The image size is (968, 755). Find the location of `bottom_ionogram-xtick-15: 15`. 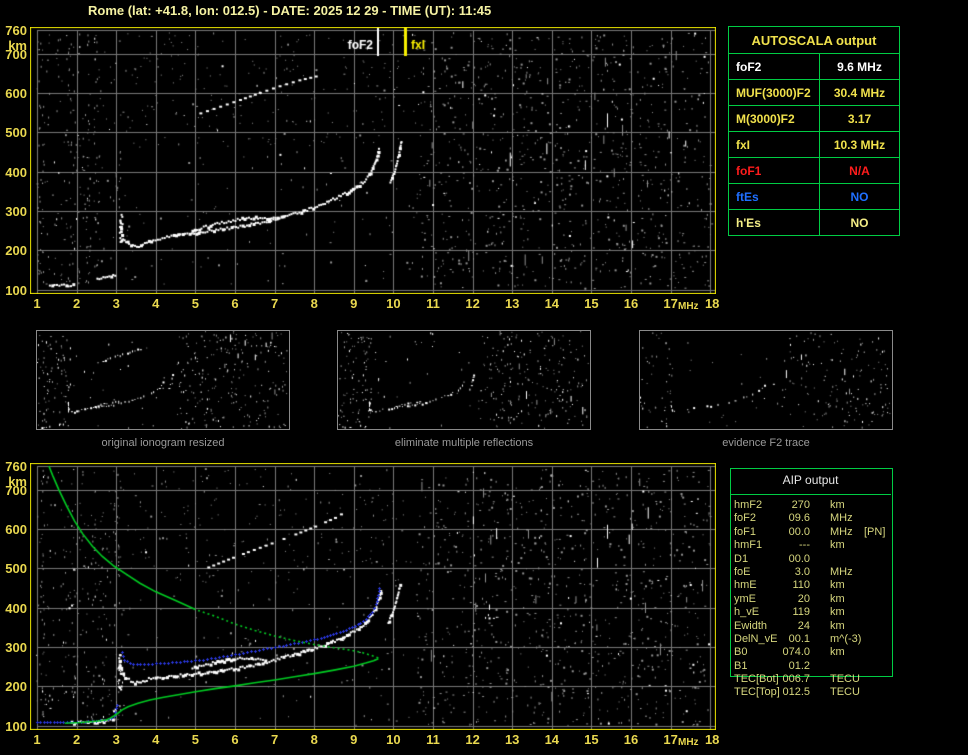

bottom_ionogram-xtick-15: 15 is located at coordinates (591, 739).